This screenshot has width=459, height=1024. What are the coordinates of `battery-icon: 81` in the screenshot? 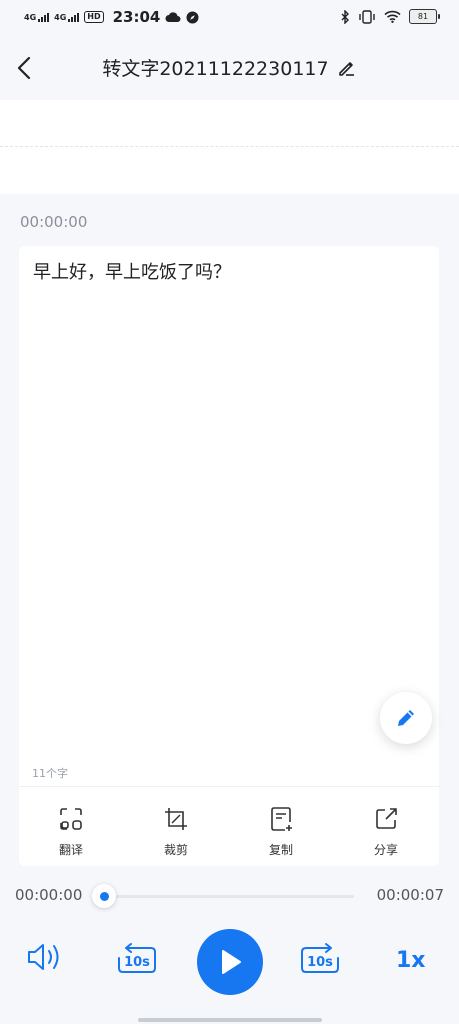 It's located at (424, 16).